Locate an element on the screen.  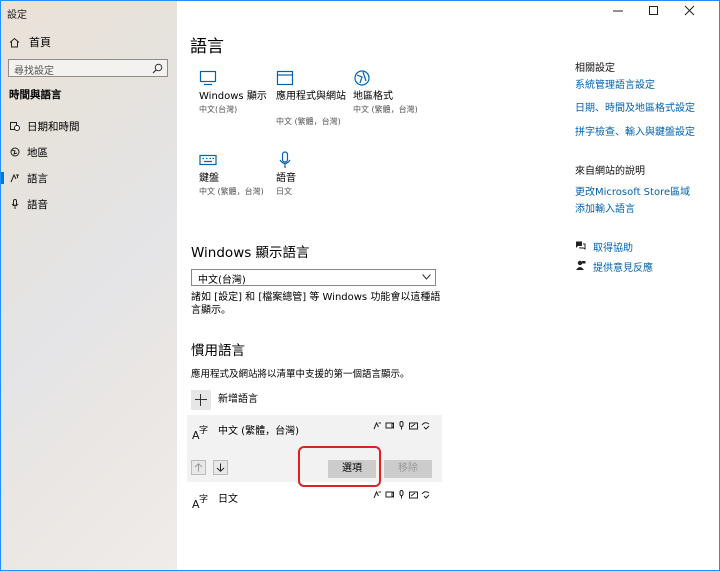
sidebar-item-label: 語音 is located at coordinates (37, 205).